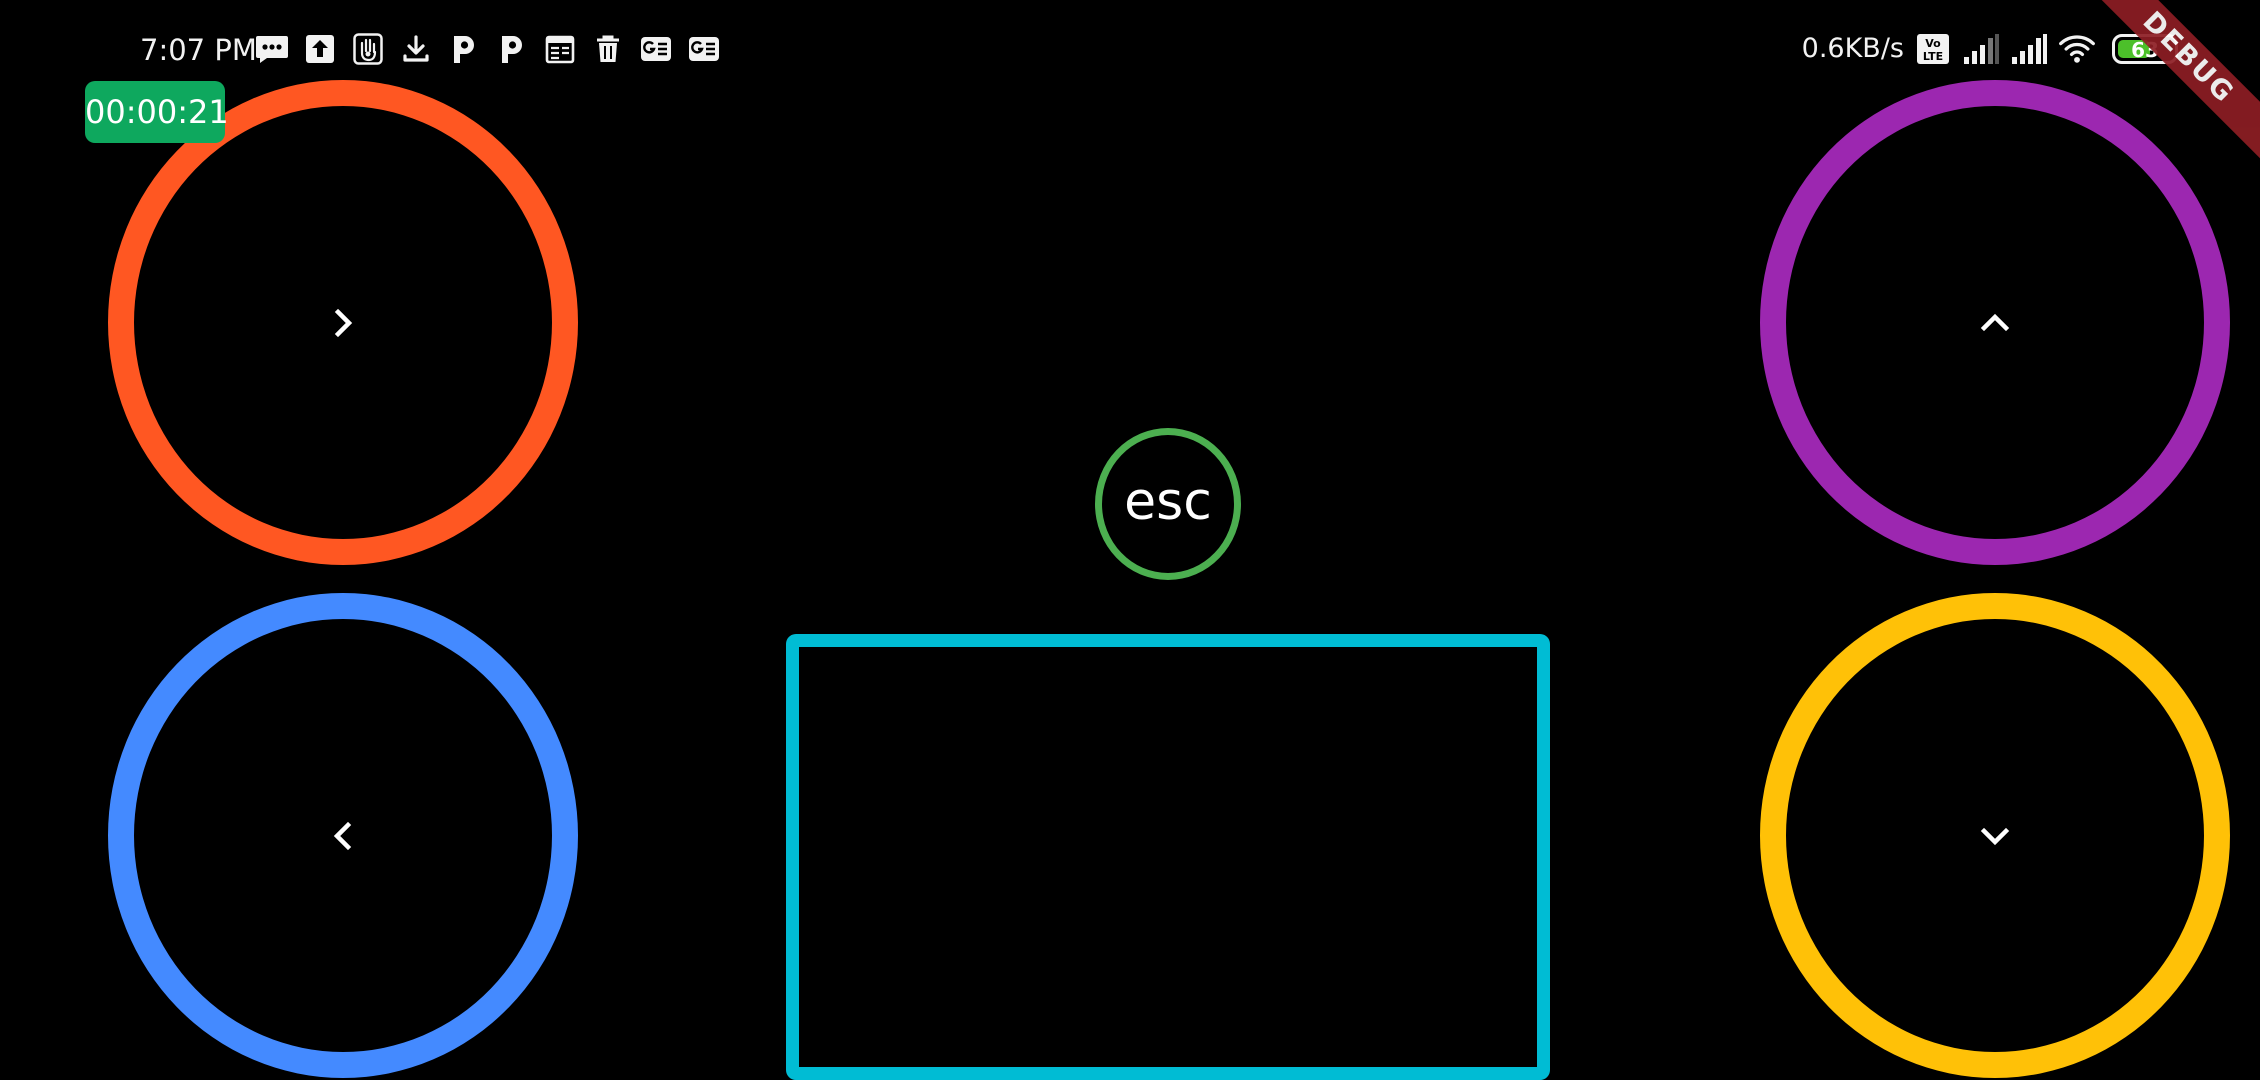 This screenshot has height=1080, width=2260. What do you see at coordinates (560, 49) in the screenshot?
I see `calendar-icon` at bounding box center [560, 49].